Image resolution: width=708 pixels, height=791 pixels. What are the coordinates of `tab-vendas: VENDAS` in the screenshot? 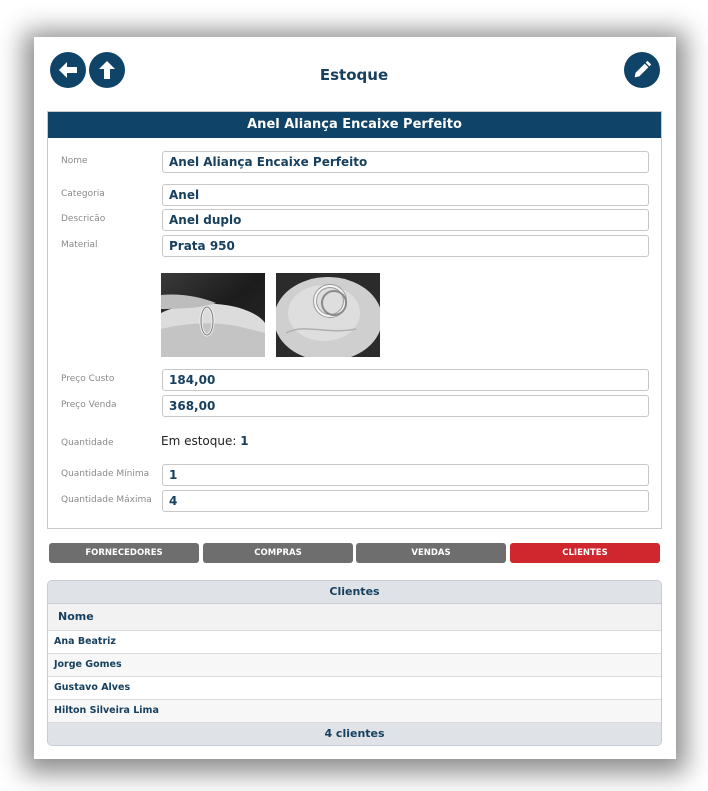 It's located at (431, 553).